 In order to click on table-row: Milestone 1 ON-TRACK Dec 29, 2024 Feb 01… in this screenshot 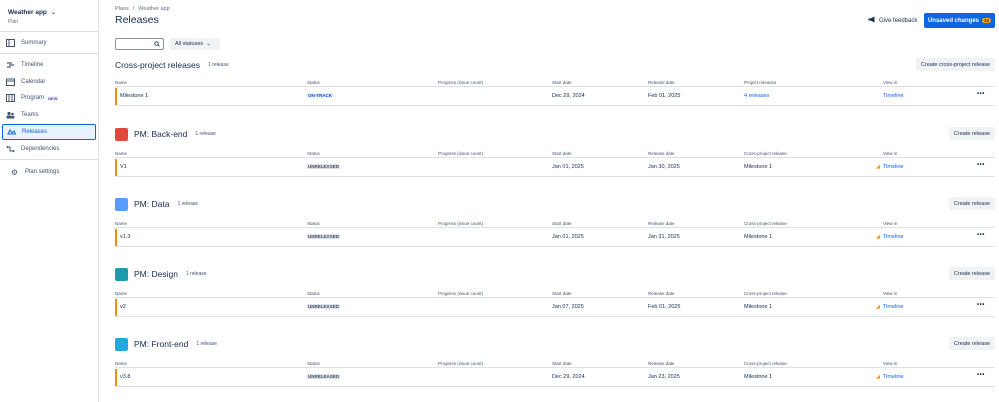, I will do `click(555, 96)`.